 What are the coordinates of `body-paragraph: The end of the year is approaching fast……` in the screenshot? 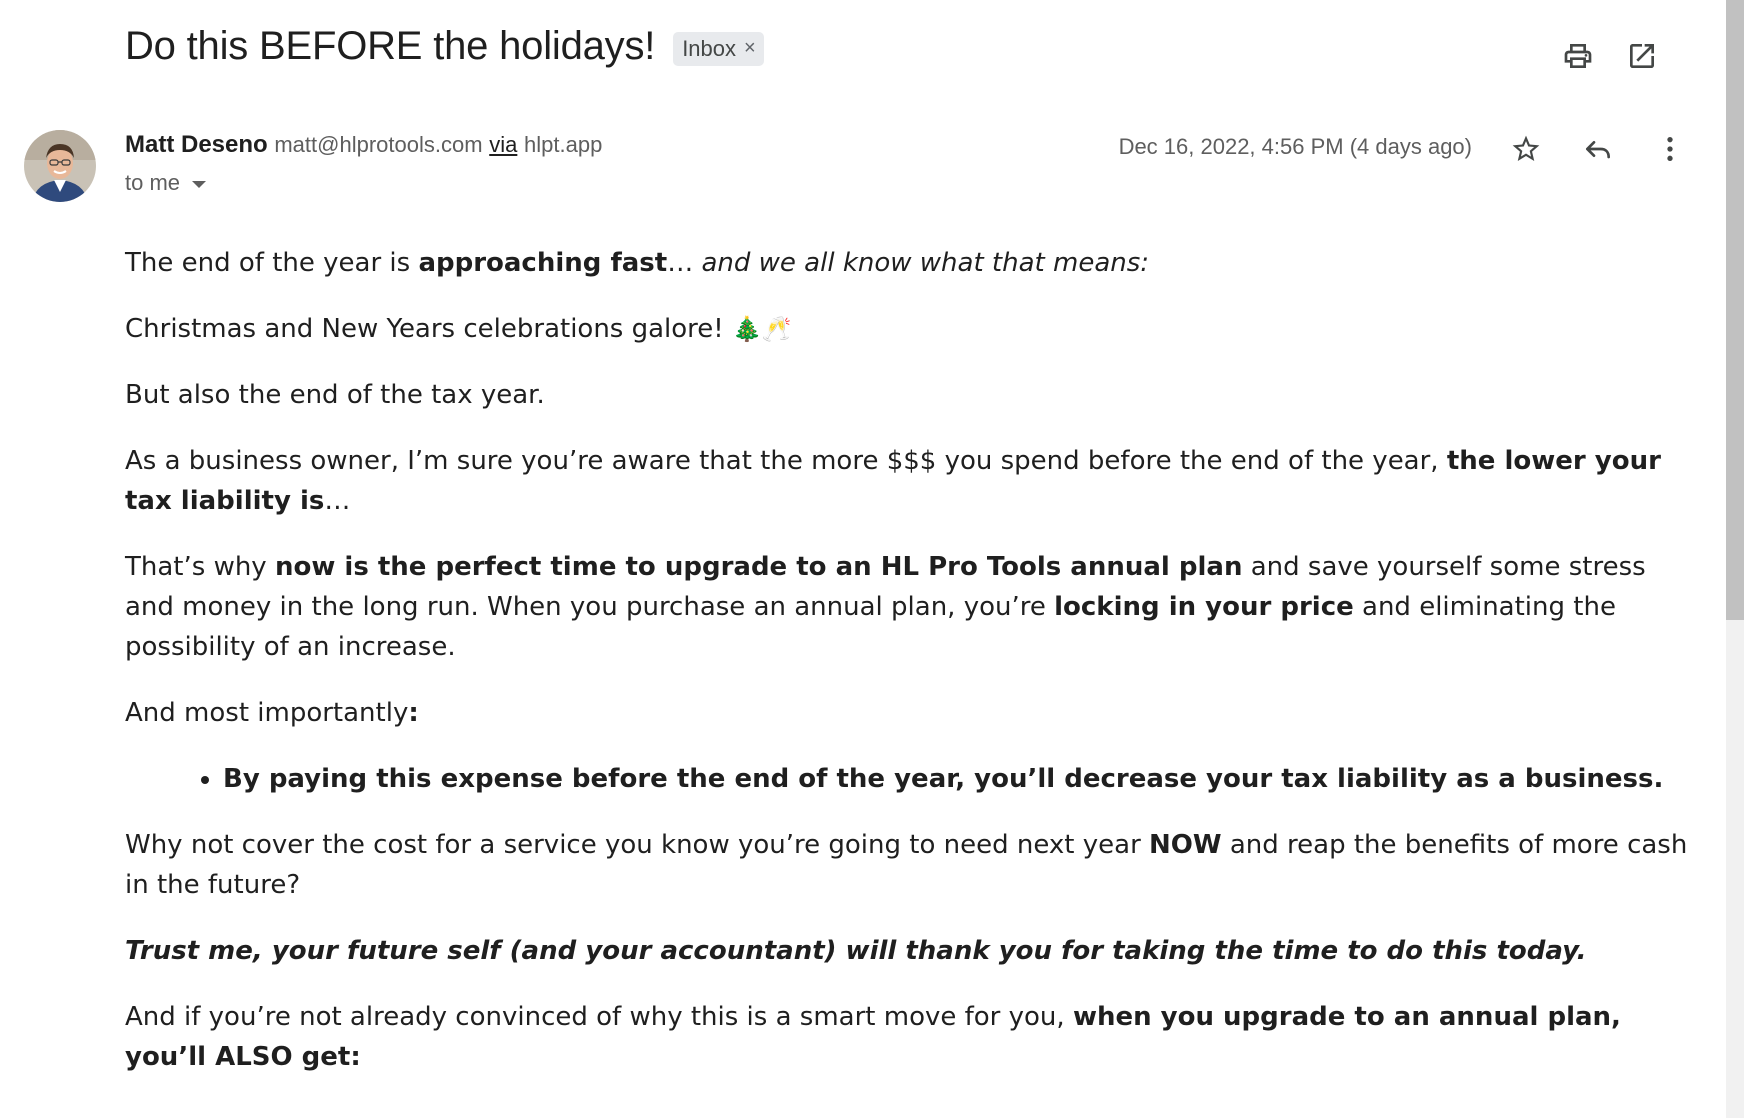 It's located at (910, 263).